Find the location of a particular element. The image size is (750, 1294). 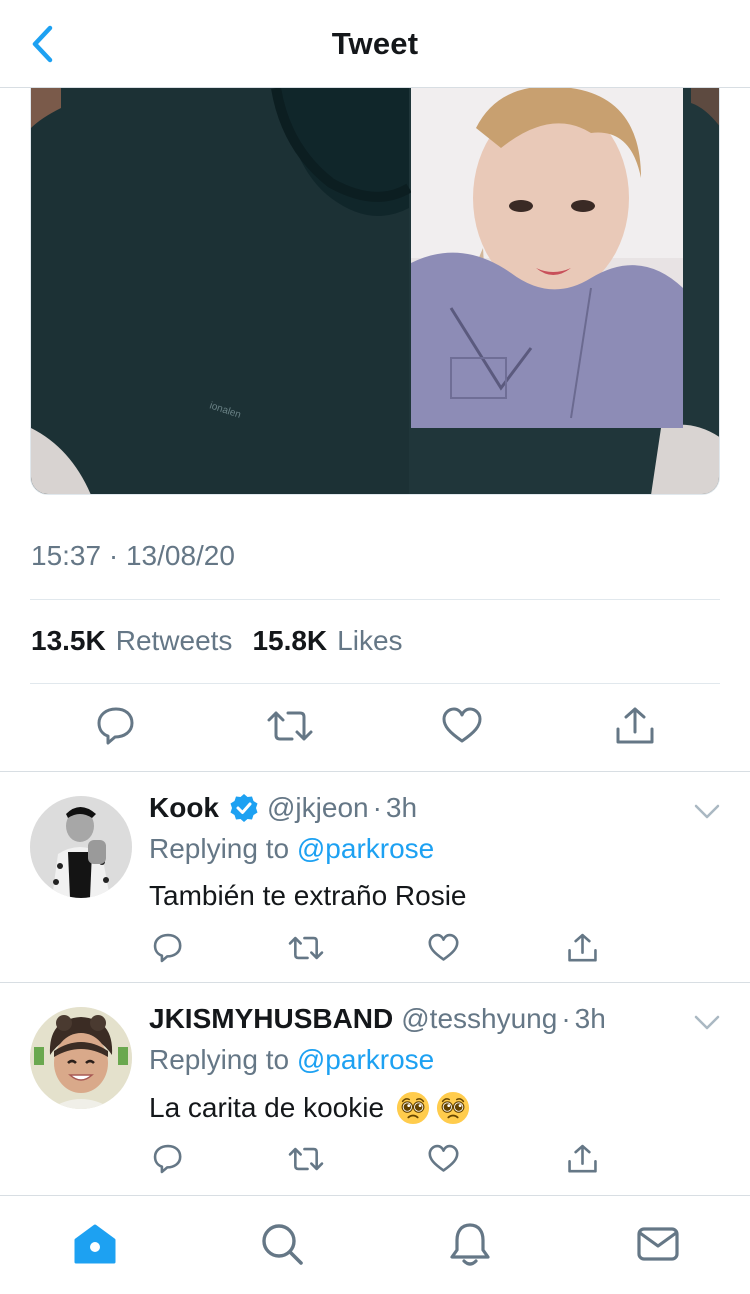

reply-text-row: La carita de kookie is located at coordinates (309, 1108).